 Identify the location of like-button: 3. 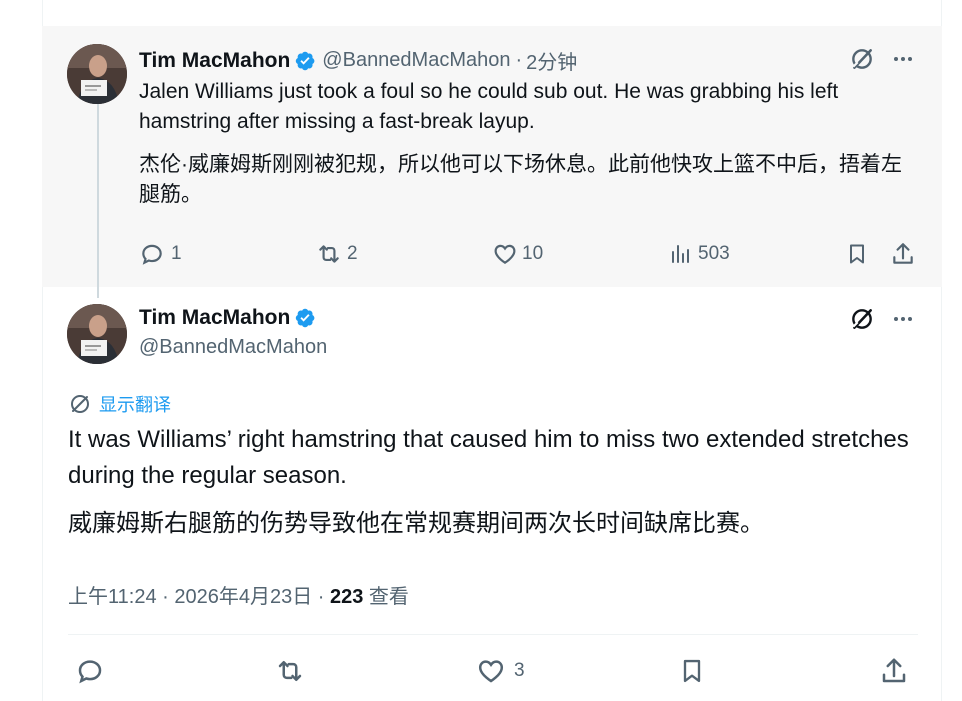
(500, 671).